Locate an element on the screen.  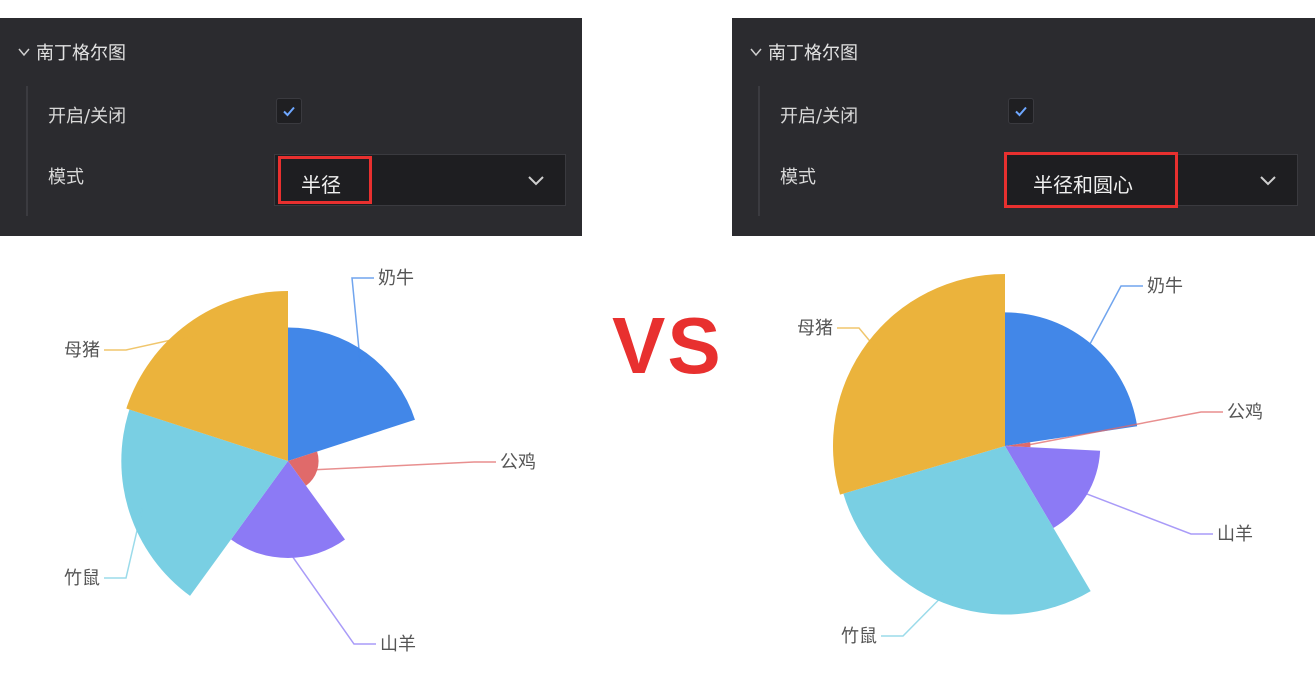
vs-text: VS is located at coordinates (667, 345).